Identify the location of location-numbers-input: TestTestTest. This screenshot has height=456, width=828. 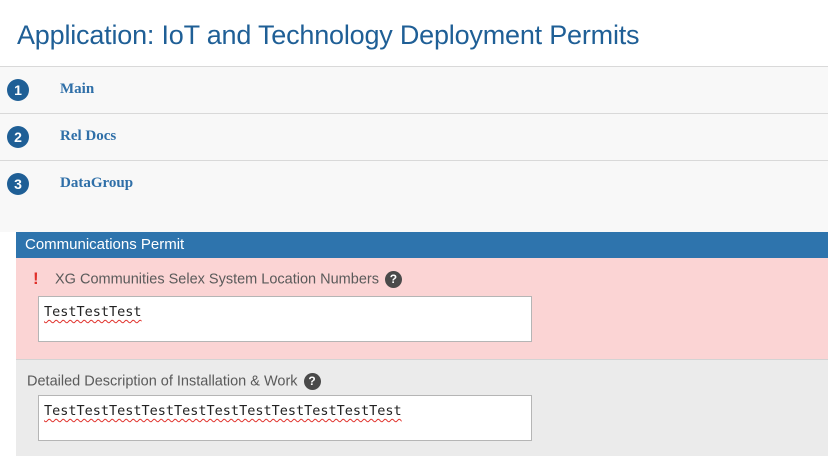
(285, 319).